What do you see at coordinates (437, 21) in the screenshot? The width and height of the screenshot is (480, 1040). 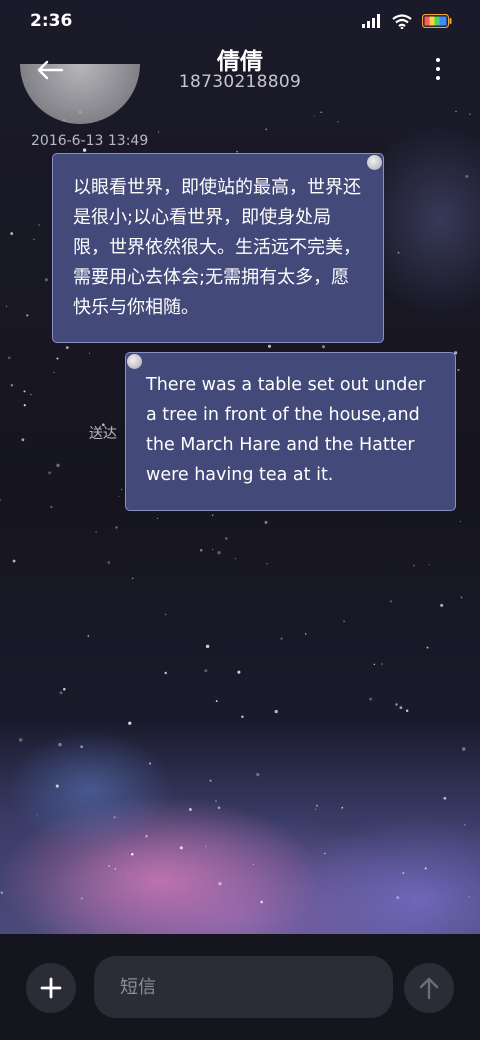 I see `battery-icon` at bounding box center [437, 21].